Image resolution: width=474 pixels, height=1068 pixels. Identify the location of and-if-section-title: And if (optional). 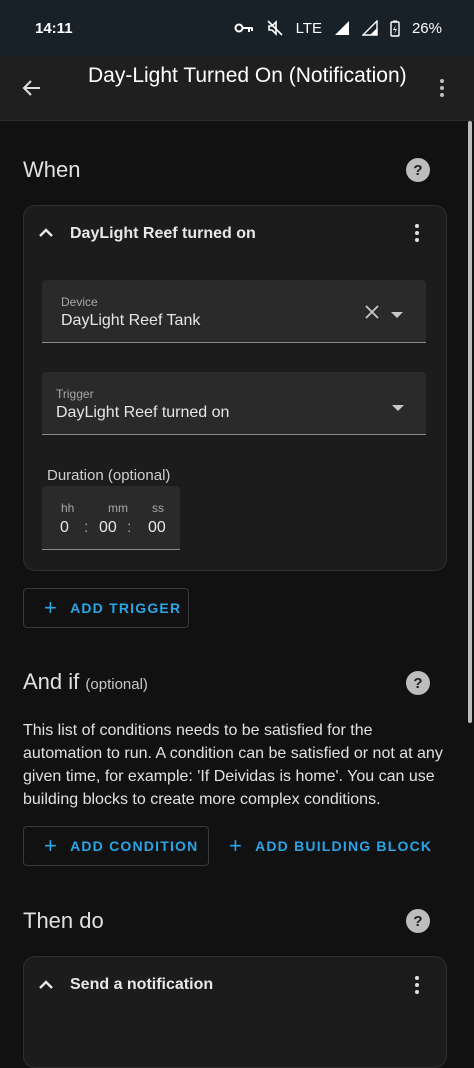
(85, 682).